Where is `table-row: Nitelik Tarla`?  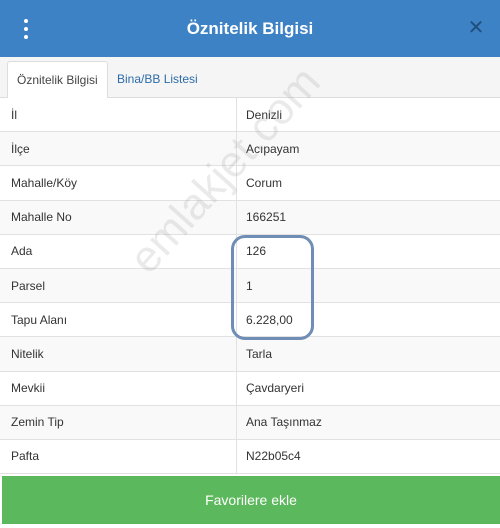 table-row: Nitelik Tarla is located at coordinates (250, 354).